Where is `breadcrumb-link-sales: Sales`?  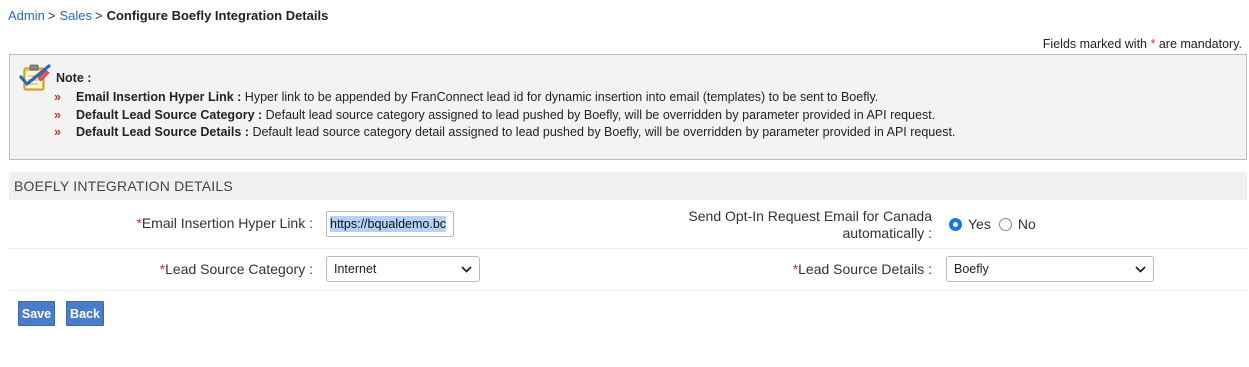
breadcrumb-link-sales: Sales is located at coordinates (75, 15).